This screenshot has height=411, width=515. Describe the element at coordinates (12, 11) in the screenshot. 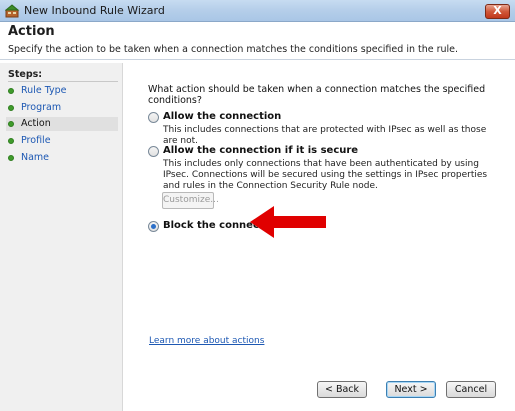

I see `firewall-icon` at that location.